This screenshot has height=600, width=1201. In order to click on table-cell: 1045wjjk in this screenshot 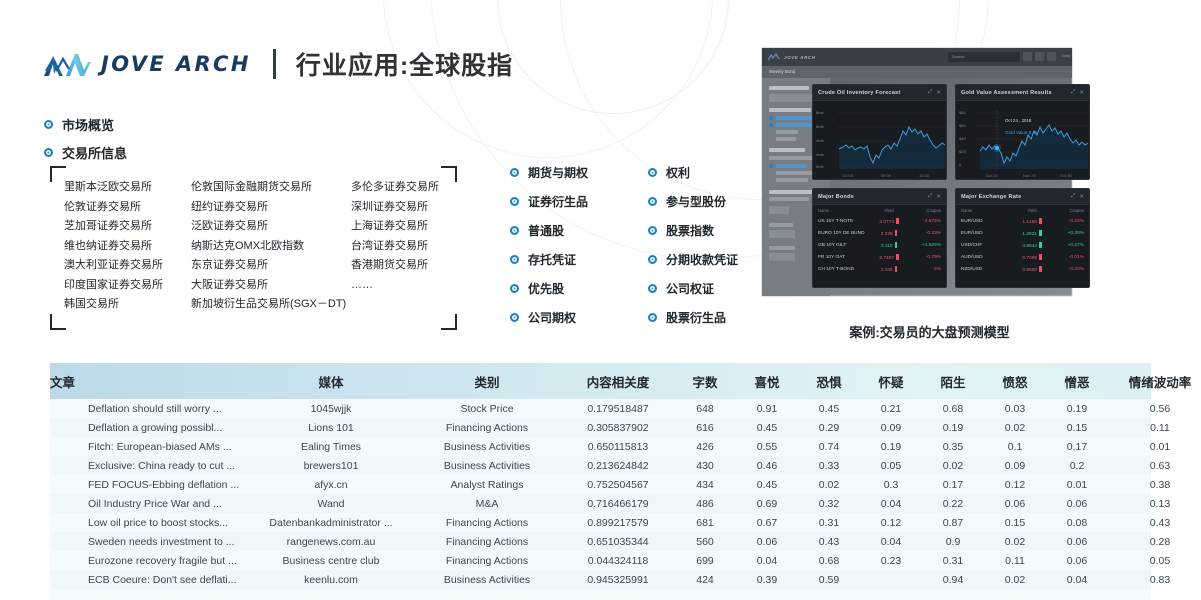, I will do `click(331, 408)`.